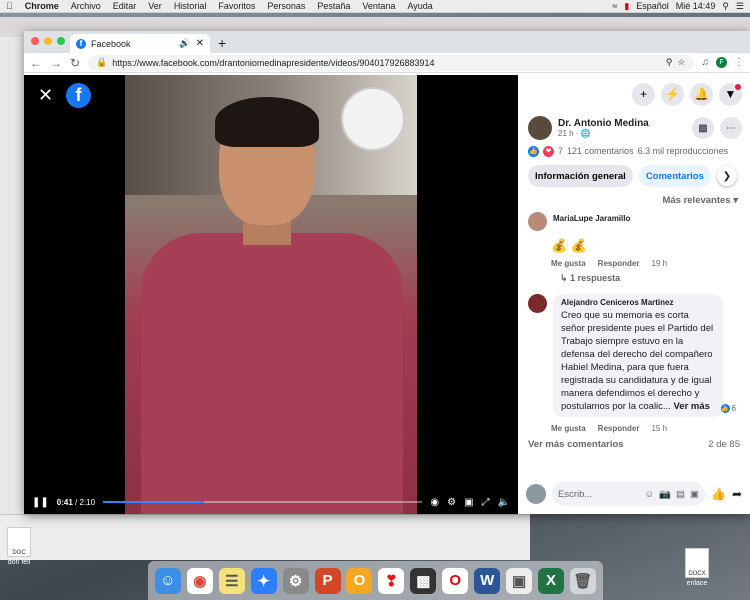  What do you see at coordinates (333, 6) in the screenshot?
I see `menu-pestana: Pestaña` at bounding box center [333, 6].